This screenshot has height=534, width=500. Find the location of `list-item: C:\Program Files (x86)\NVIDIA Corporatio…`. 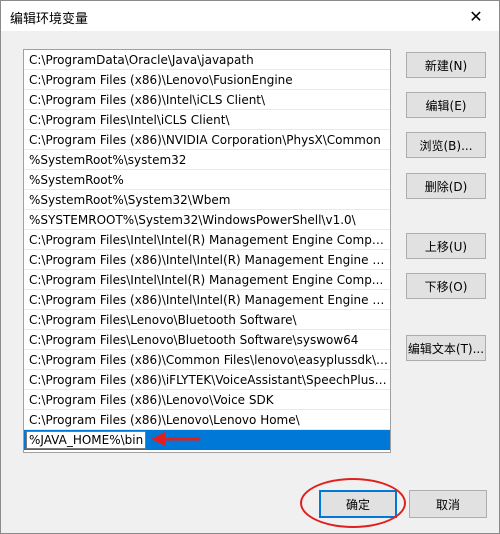

list-item: C:\Program Files (x86)\NVIDIA Corporatio… is located at coordinates (207, 140).